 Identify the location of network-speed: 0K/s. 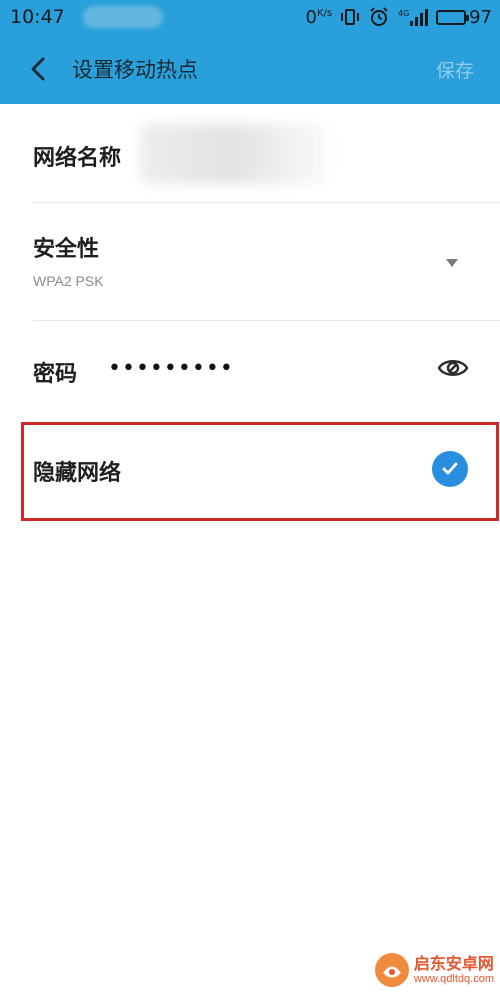
(319, 17).